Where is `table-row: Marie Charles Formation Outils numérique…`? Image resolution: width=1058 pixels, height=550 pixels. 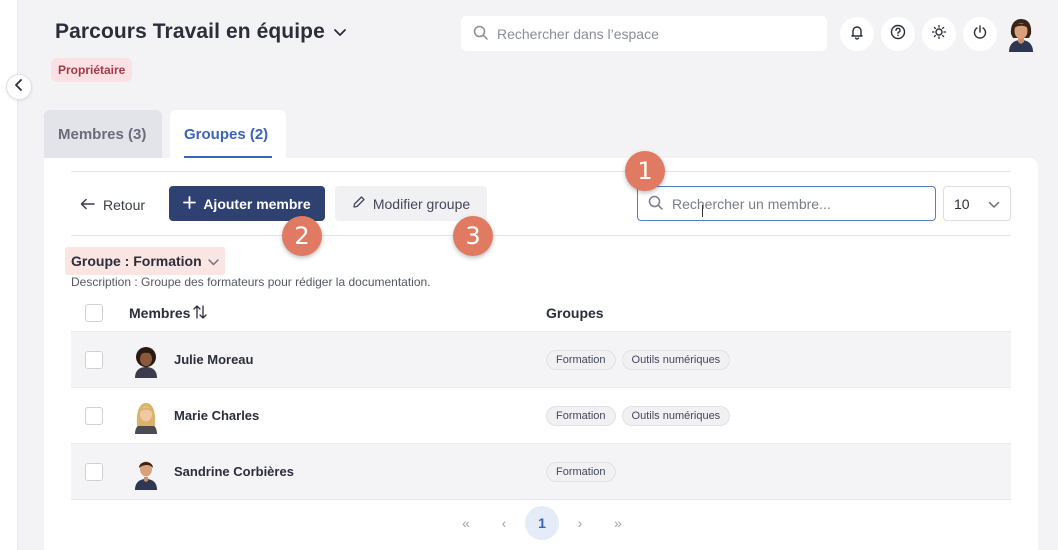 table-row: Marie Charles Formation Outils numérique… is located at coordinates (541, 415).